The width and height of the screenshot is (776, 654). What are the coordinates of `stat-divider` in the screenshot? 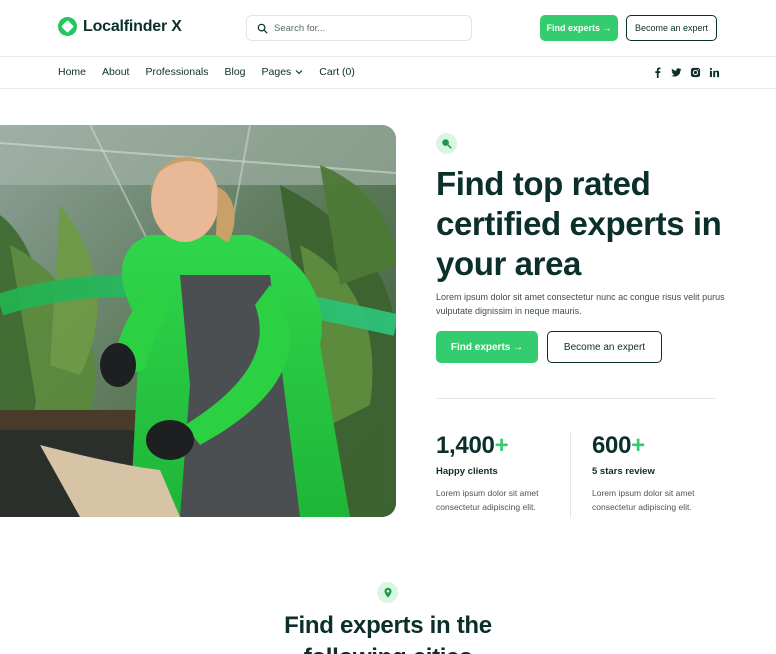 It's located at (570, 475).